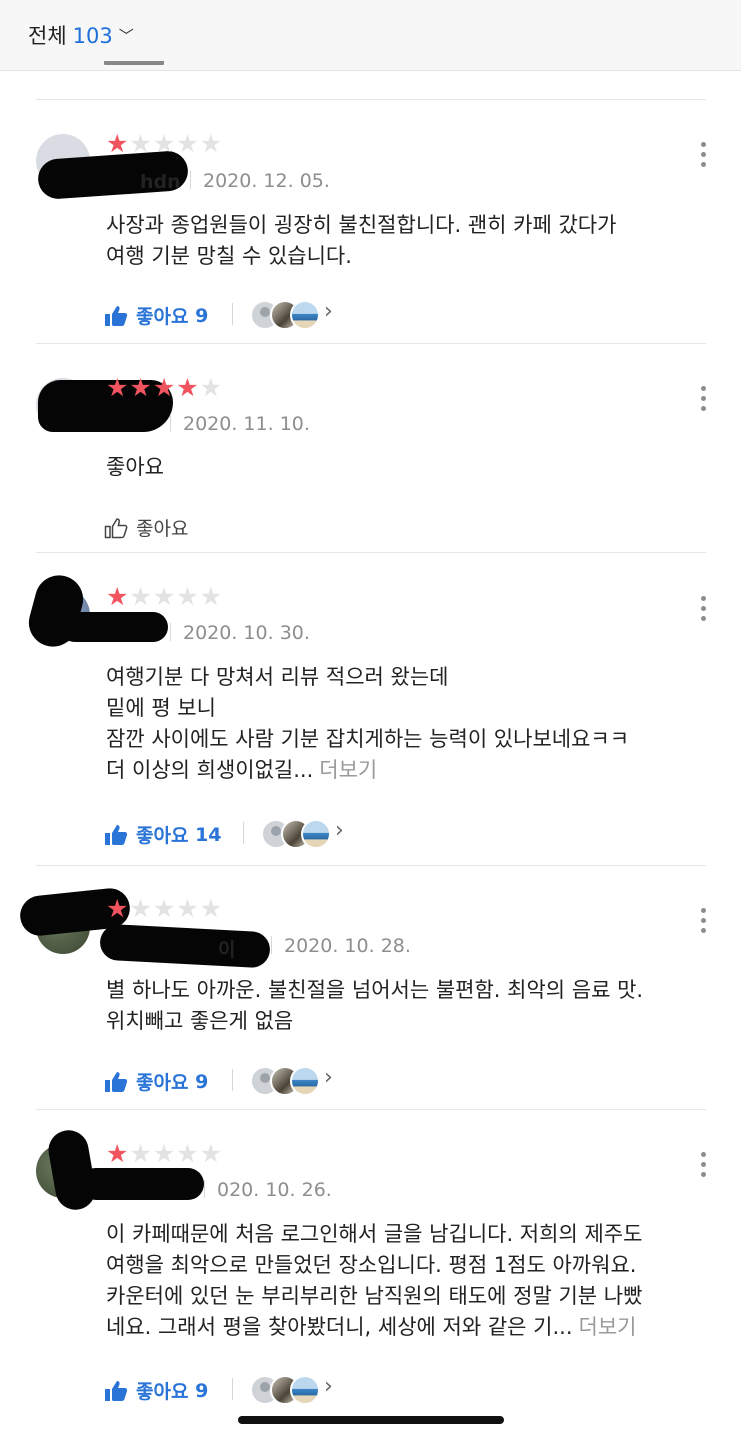 The width and height of the screenshot is (741, 1440). What do you see at coordinates (135, 467) in the screenshot?
I see `review-text-line: 좋아요` at bounding box center [135, 467].